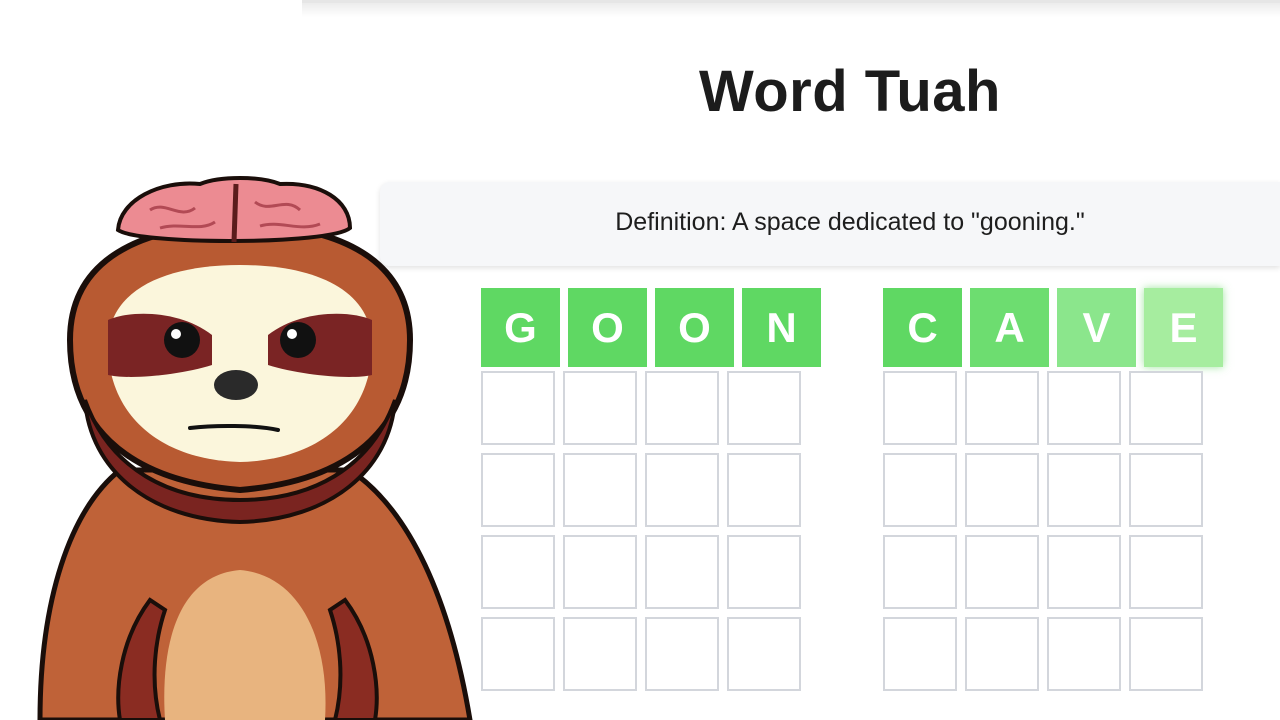 This screenshot has width=1280, height=720. I want to click on letter-tile: C, so click(922, 327).